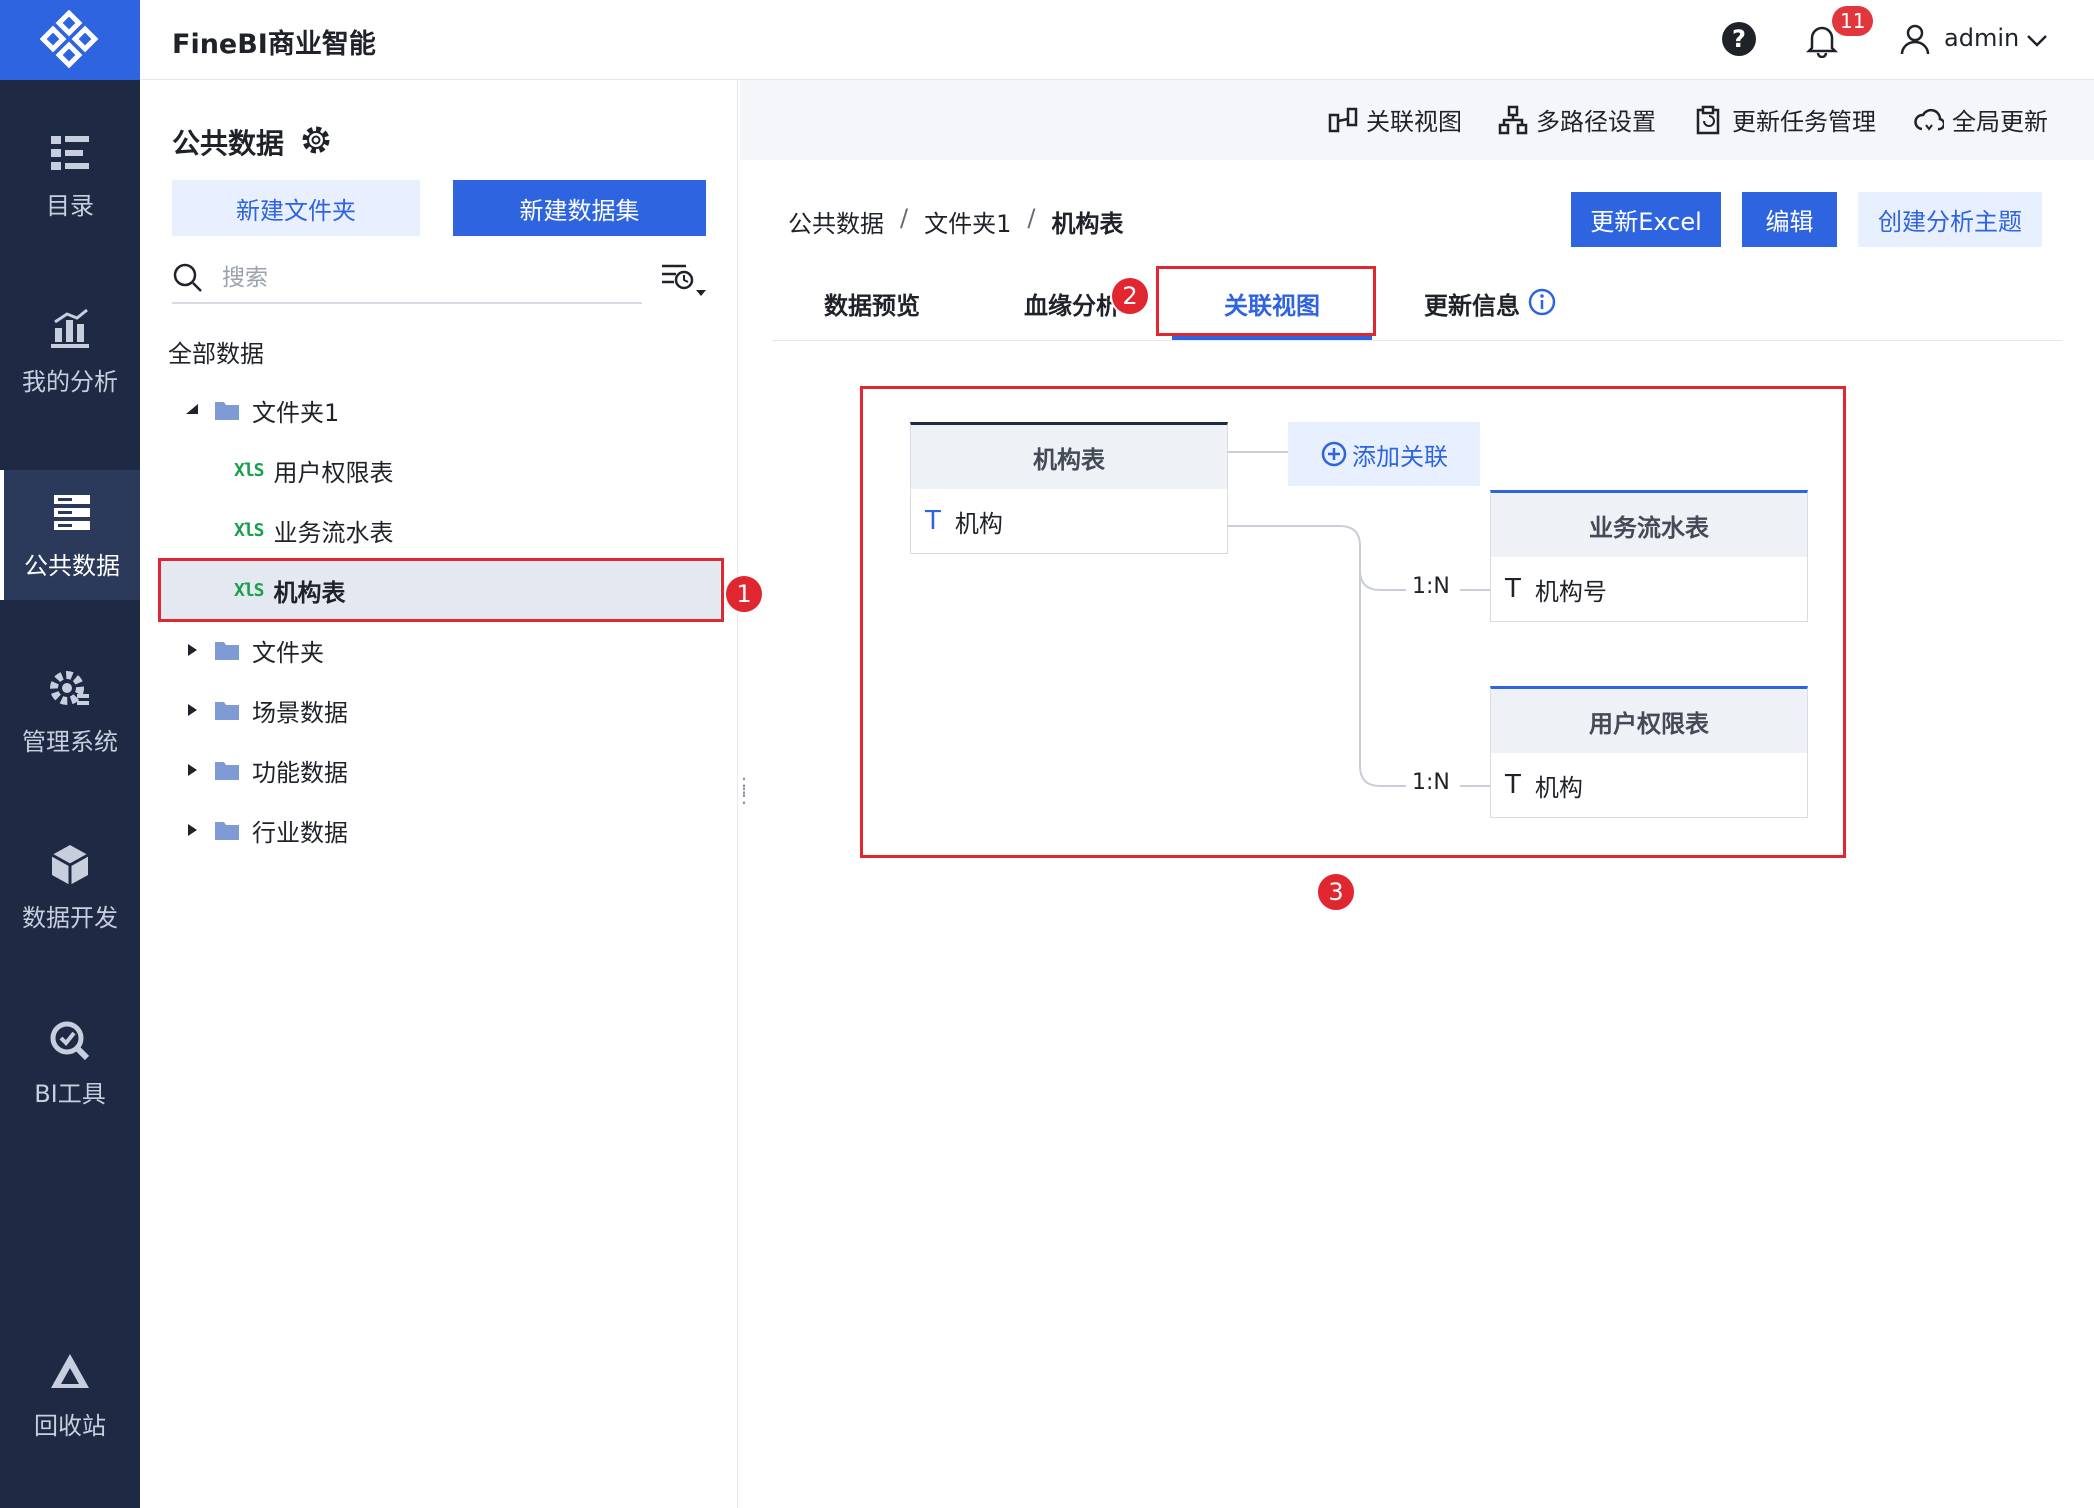  What do you see at coordinates (967, 221) in the screenshot?
I see `breadcrumb-folder: 文件夹1` at bounding box center [967, 221].